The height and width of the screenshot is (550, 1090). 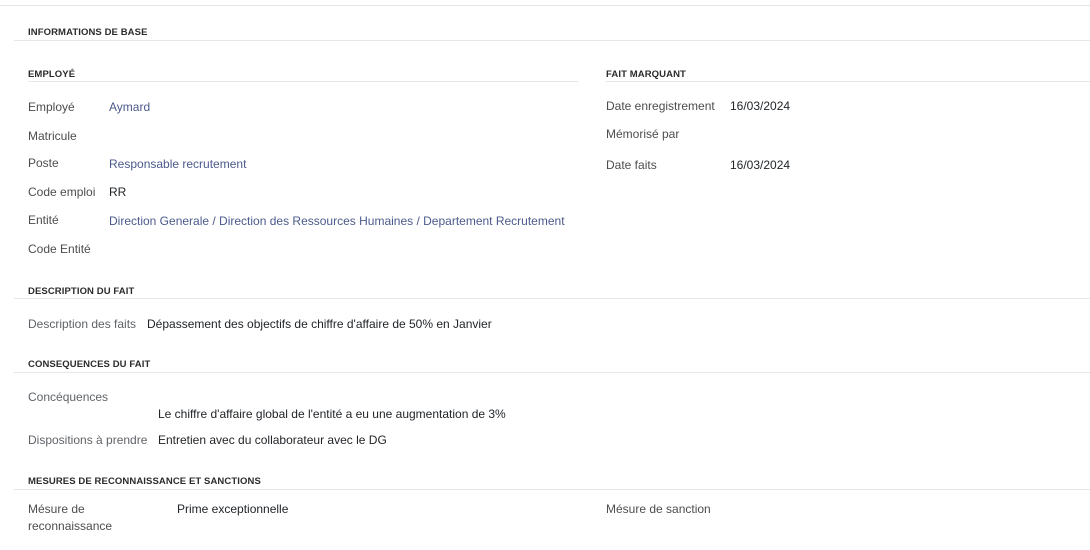 I want to click on section-title-mesures: MESURES DE RECONNAISSANCE ET SANCTIONS, so click(x=144, y=481).